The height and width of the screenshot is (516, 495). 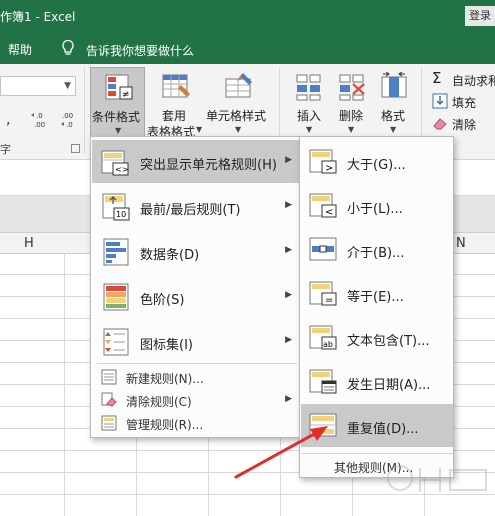 I want to click on title-bar: 作簿1 - Excel 登录, so click(x=247, y=16).